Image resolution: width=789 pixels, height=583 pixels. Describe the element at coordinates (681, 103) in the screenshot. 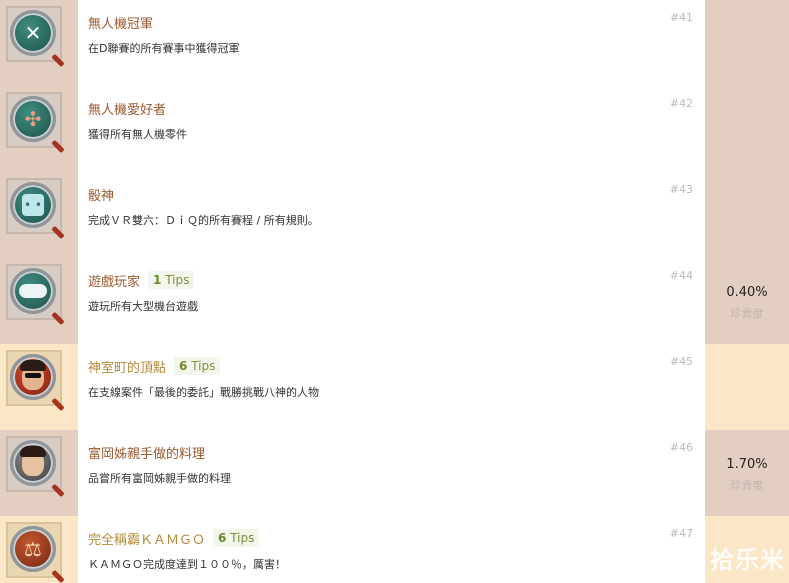

I see `achievement-number: #42` at that location.